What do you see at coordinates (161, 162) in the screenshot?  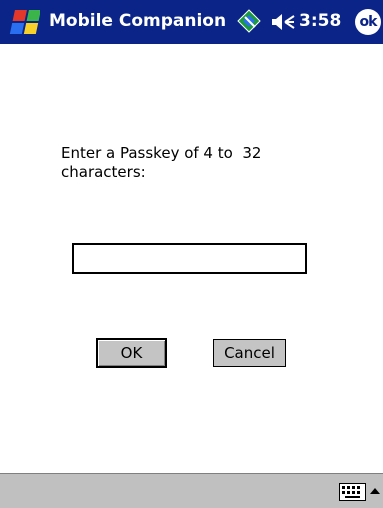 I see `passkey-prompt: Enter a Passkey of 4 to 32 characters:` at bounding box center [161, 162].